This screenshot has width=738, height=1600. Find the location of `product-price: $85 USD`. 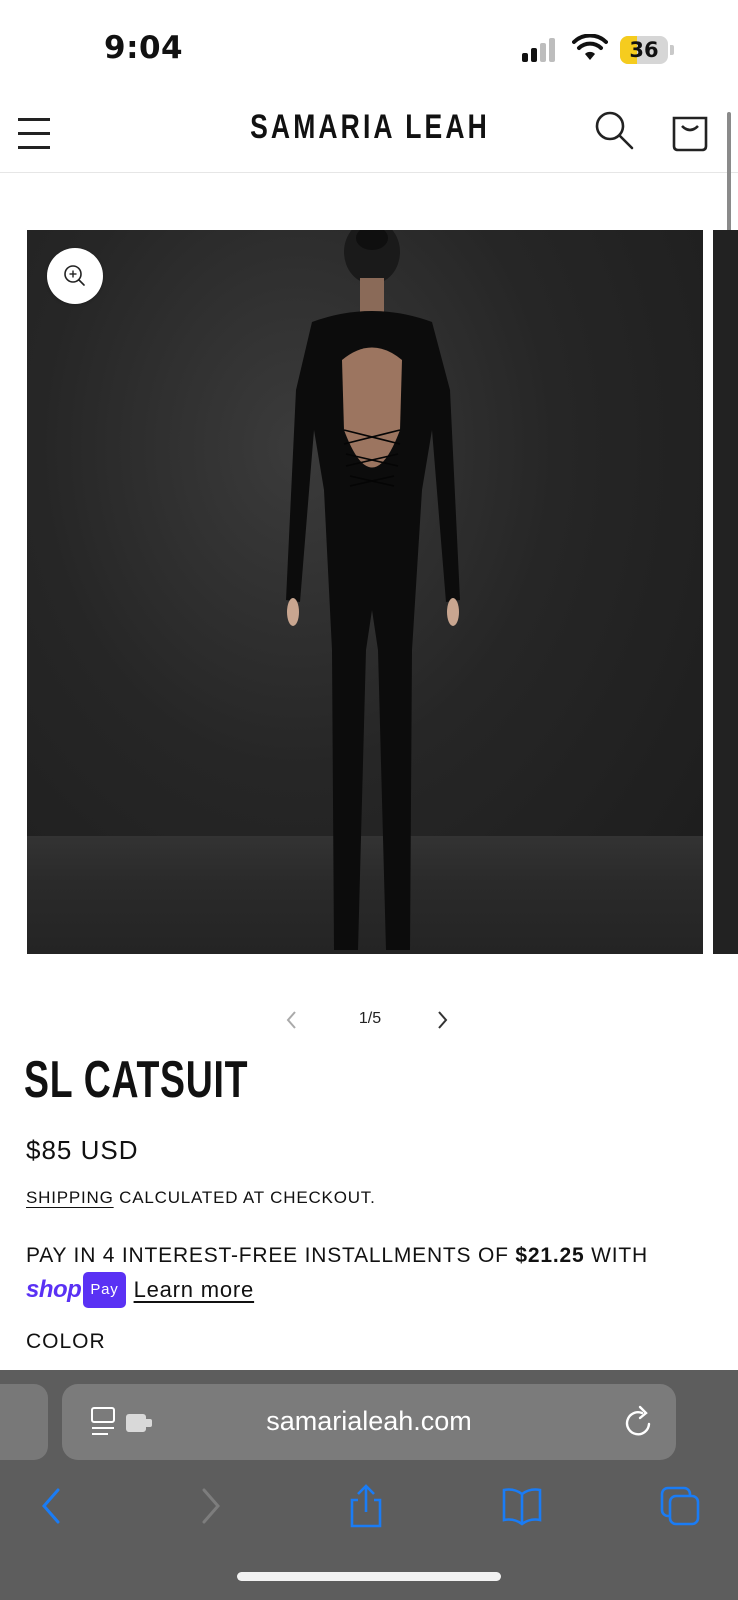

product-price: $85 USD is located at coordinates (82, 1150).